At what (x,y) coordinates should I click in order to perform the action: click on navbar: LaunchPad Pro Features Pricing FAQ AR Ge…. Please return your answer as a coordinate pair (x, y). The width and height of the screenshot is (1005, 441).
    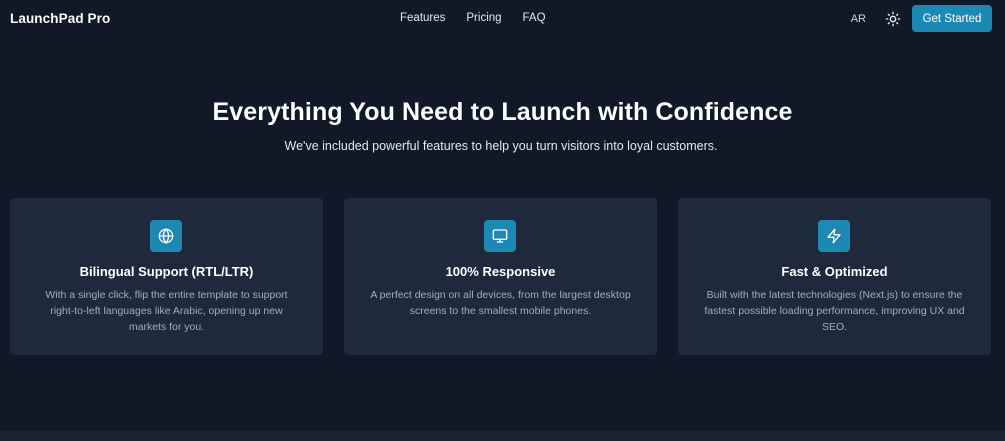
    Looking at the image, I should click on (502, 19).